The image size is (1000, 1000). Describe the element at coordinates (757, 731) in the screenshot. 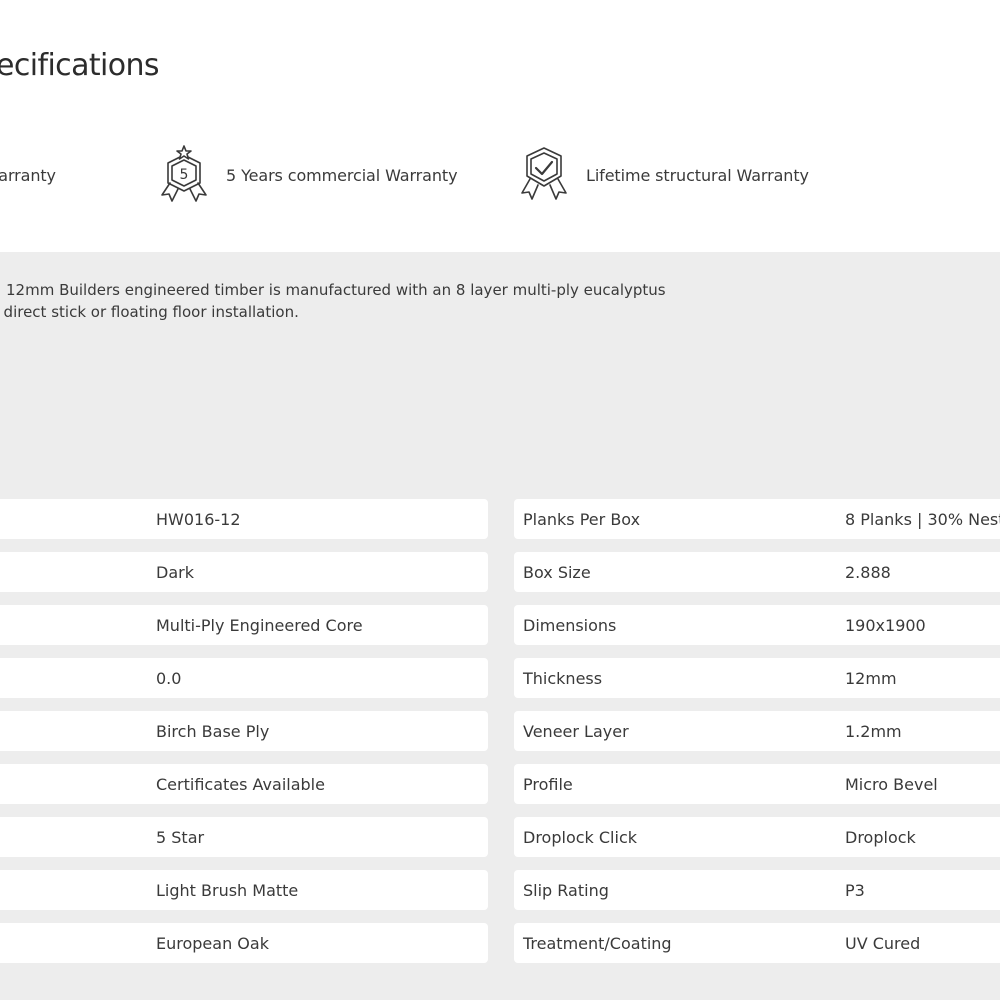

I see `spec-row: Veneer Layer 1.2mm` at that location.